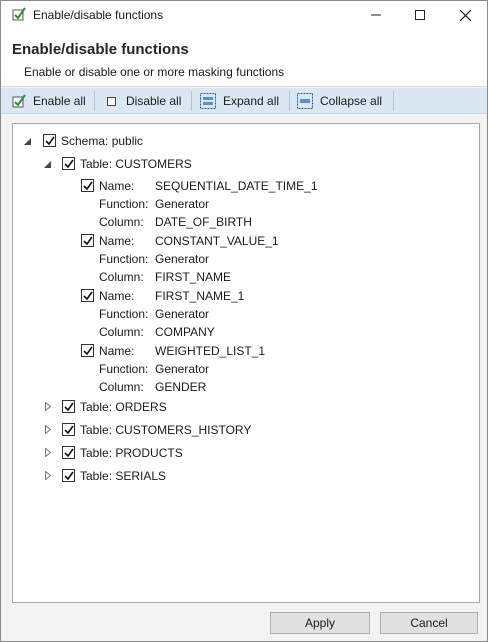  Describe the element at coordinates (244, 15) in the screenshot. I see `title-bar: Enable/disable functions` at that location.